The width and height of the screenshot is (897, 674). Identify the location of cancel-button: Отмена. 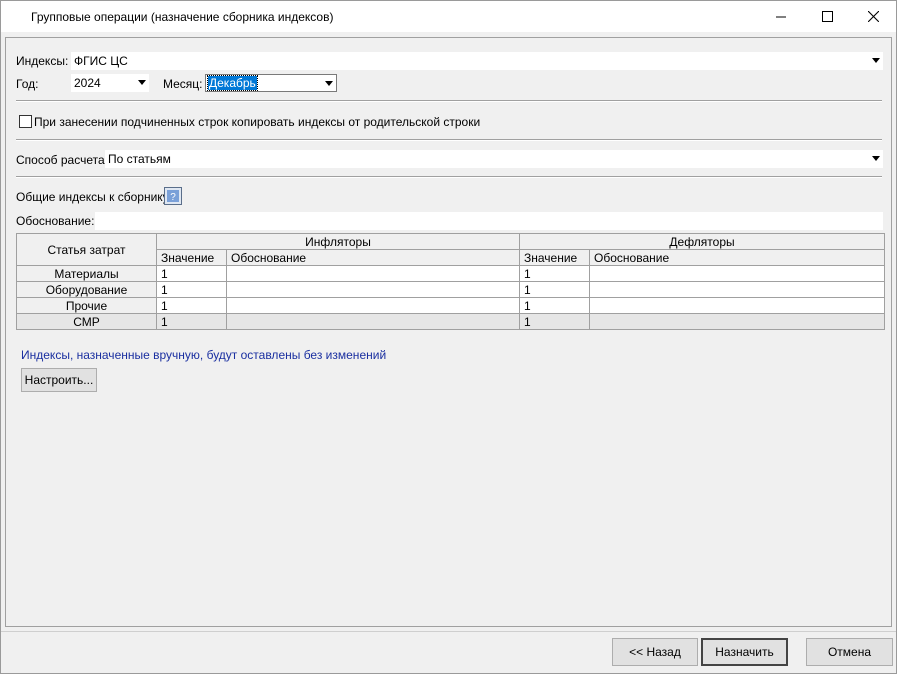
(849, 652).